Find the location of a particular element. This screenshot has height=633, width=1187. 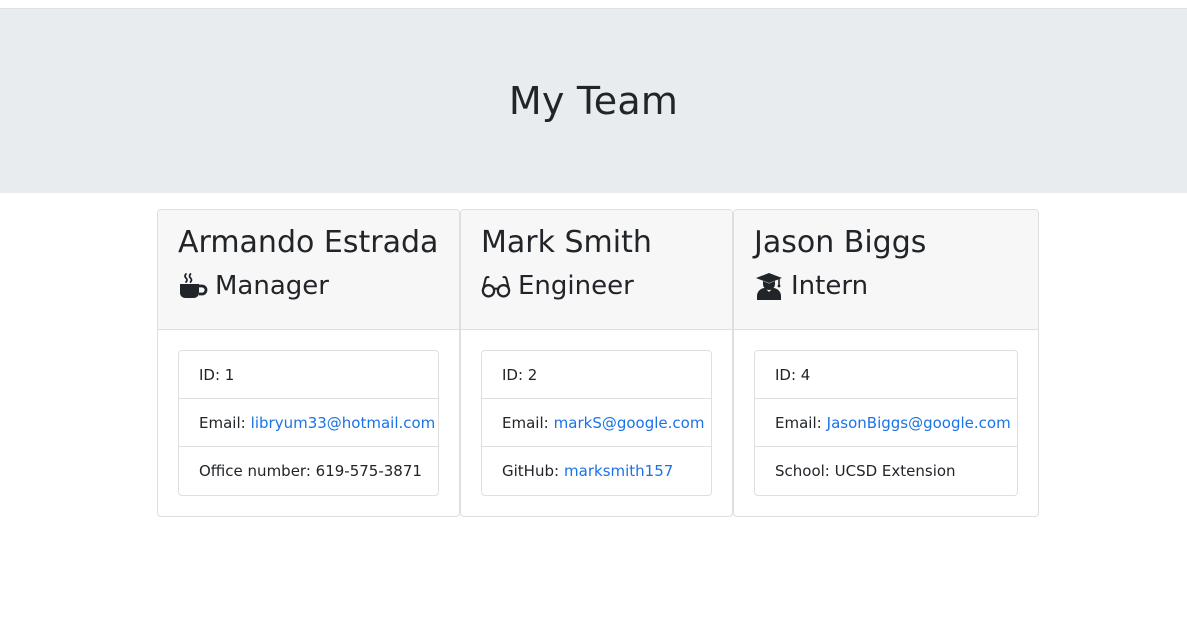

detail-school: School: UCSD Extension is located at coordinates (886, 471).